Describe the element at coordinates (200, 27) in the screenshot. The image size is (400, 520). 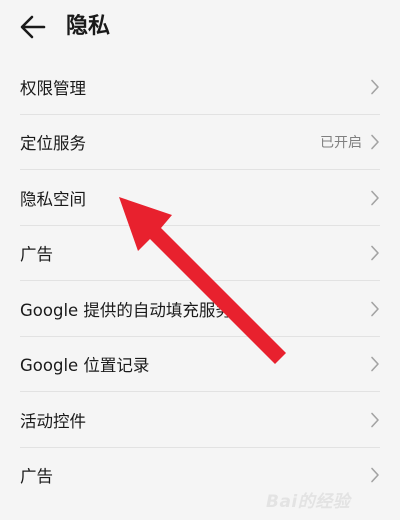
I see `top-bar: 隐私` at that location.